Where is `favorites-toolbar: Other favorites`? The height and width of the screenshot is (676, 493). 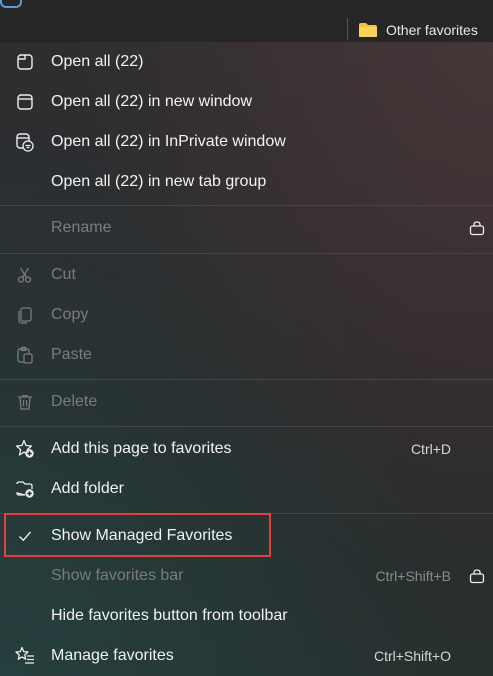
favorites-toolbar: Other favorites is located at coordinates (246, 21).